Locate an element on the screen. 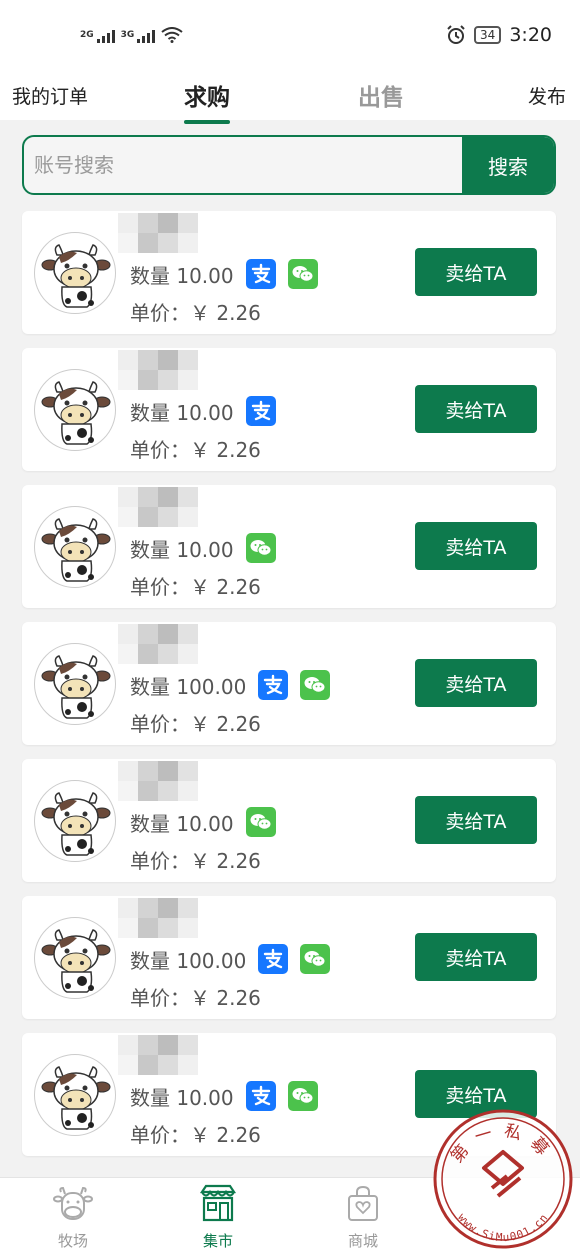 Image resolution: width=580 pixels, height=1257 pixels. status-bar: 2G 3G 34 3:20 is located at coordinates (290, 35).